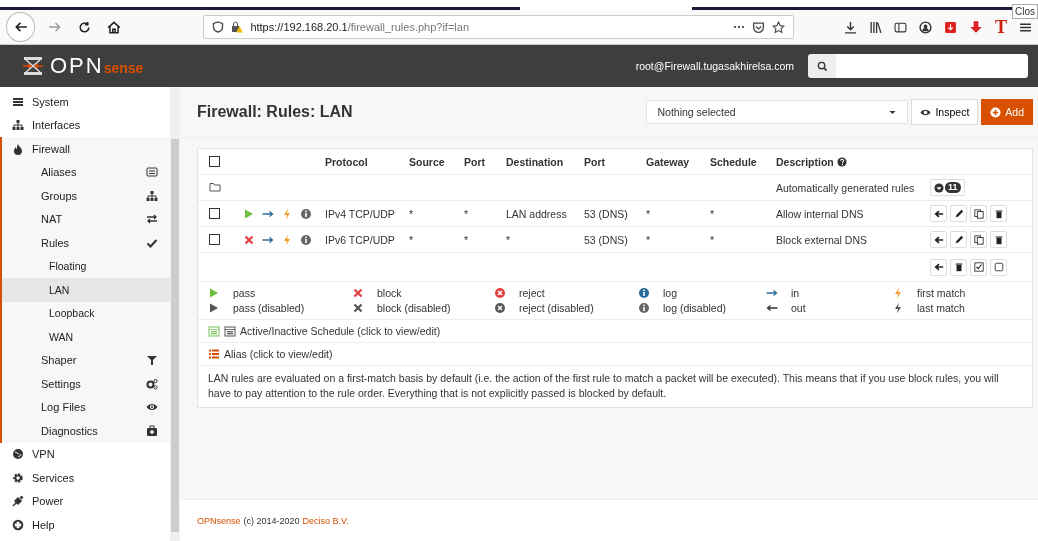  What do you see at coordinates (215, 186) in the screenshot?
I see `folder-icon` at bounding box center [215, 186].